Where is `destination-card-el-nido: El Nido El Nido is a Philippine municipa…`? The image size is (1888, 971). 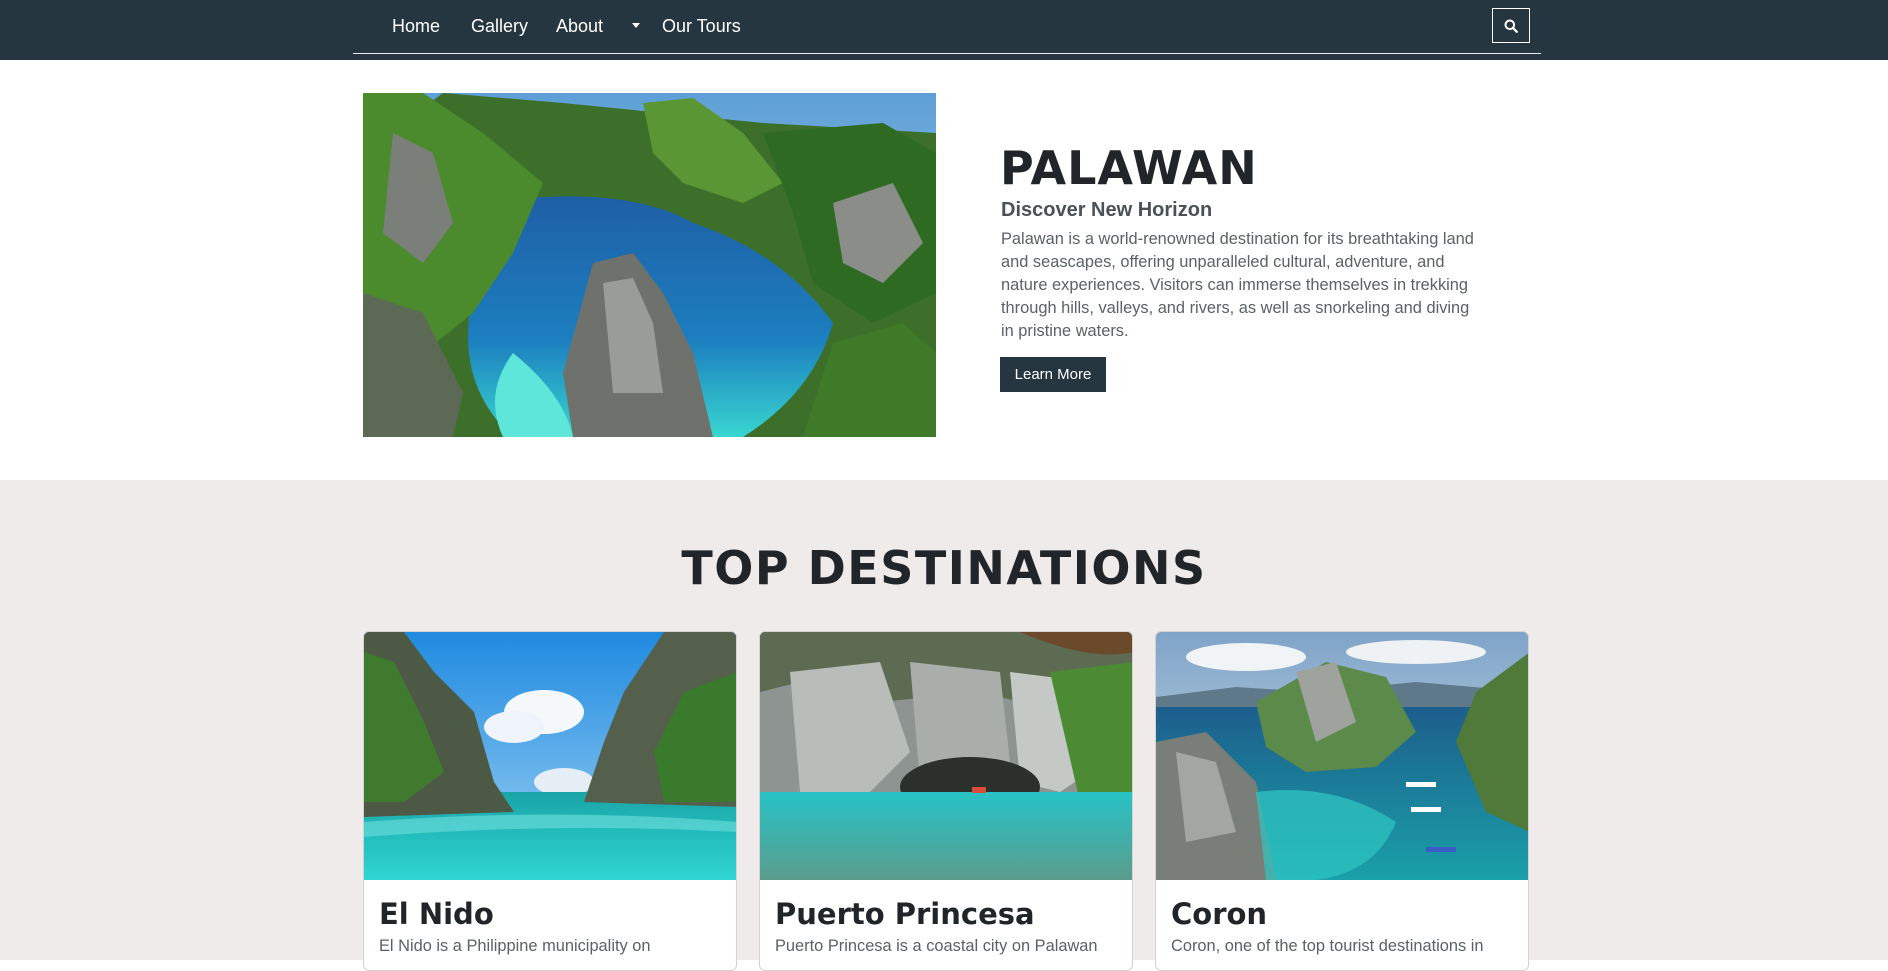
destination-card-el-nido: El Nido El Nido is a Philippine municipa… is located at coordinates (550, 801).